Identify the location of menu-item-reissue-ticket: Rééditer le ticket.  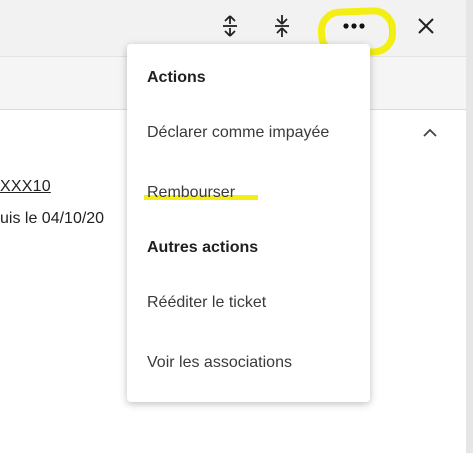
(206, 303).